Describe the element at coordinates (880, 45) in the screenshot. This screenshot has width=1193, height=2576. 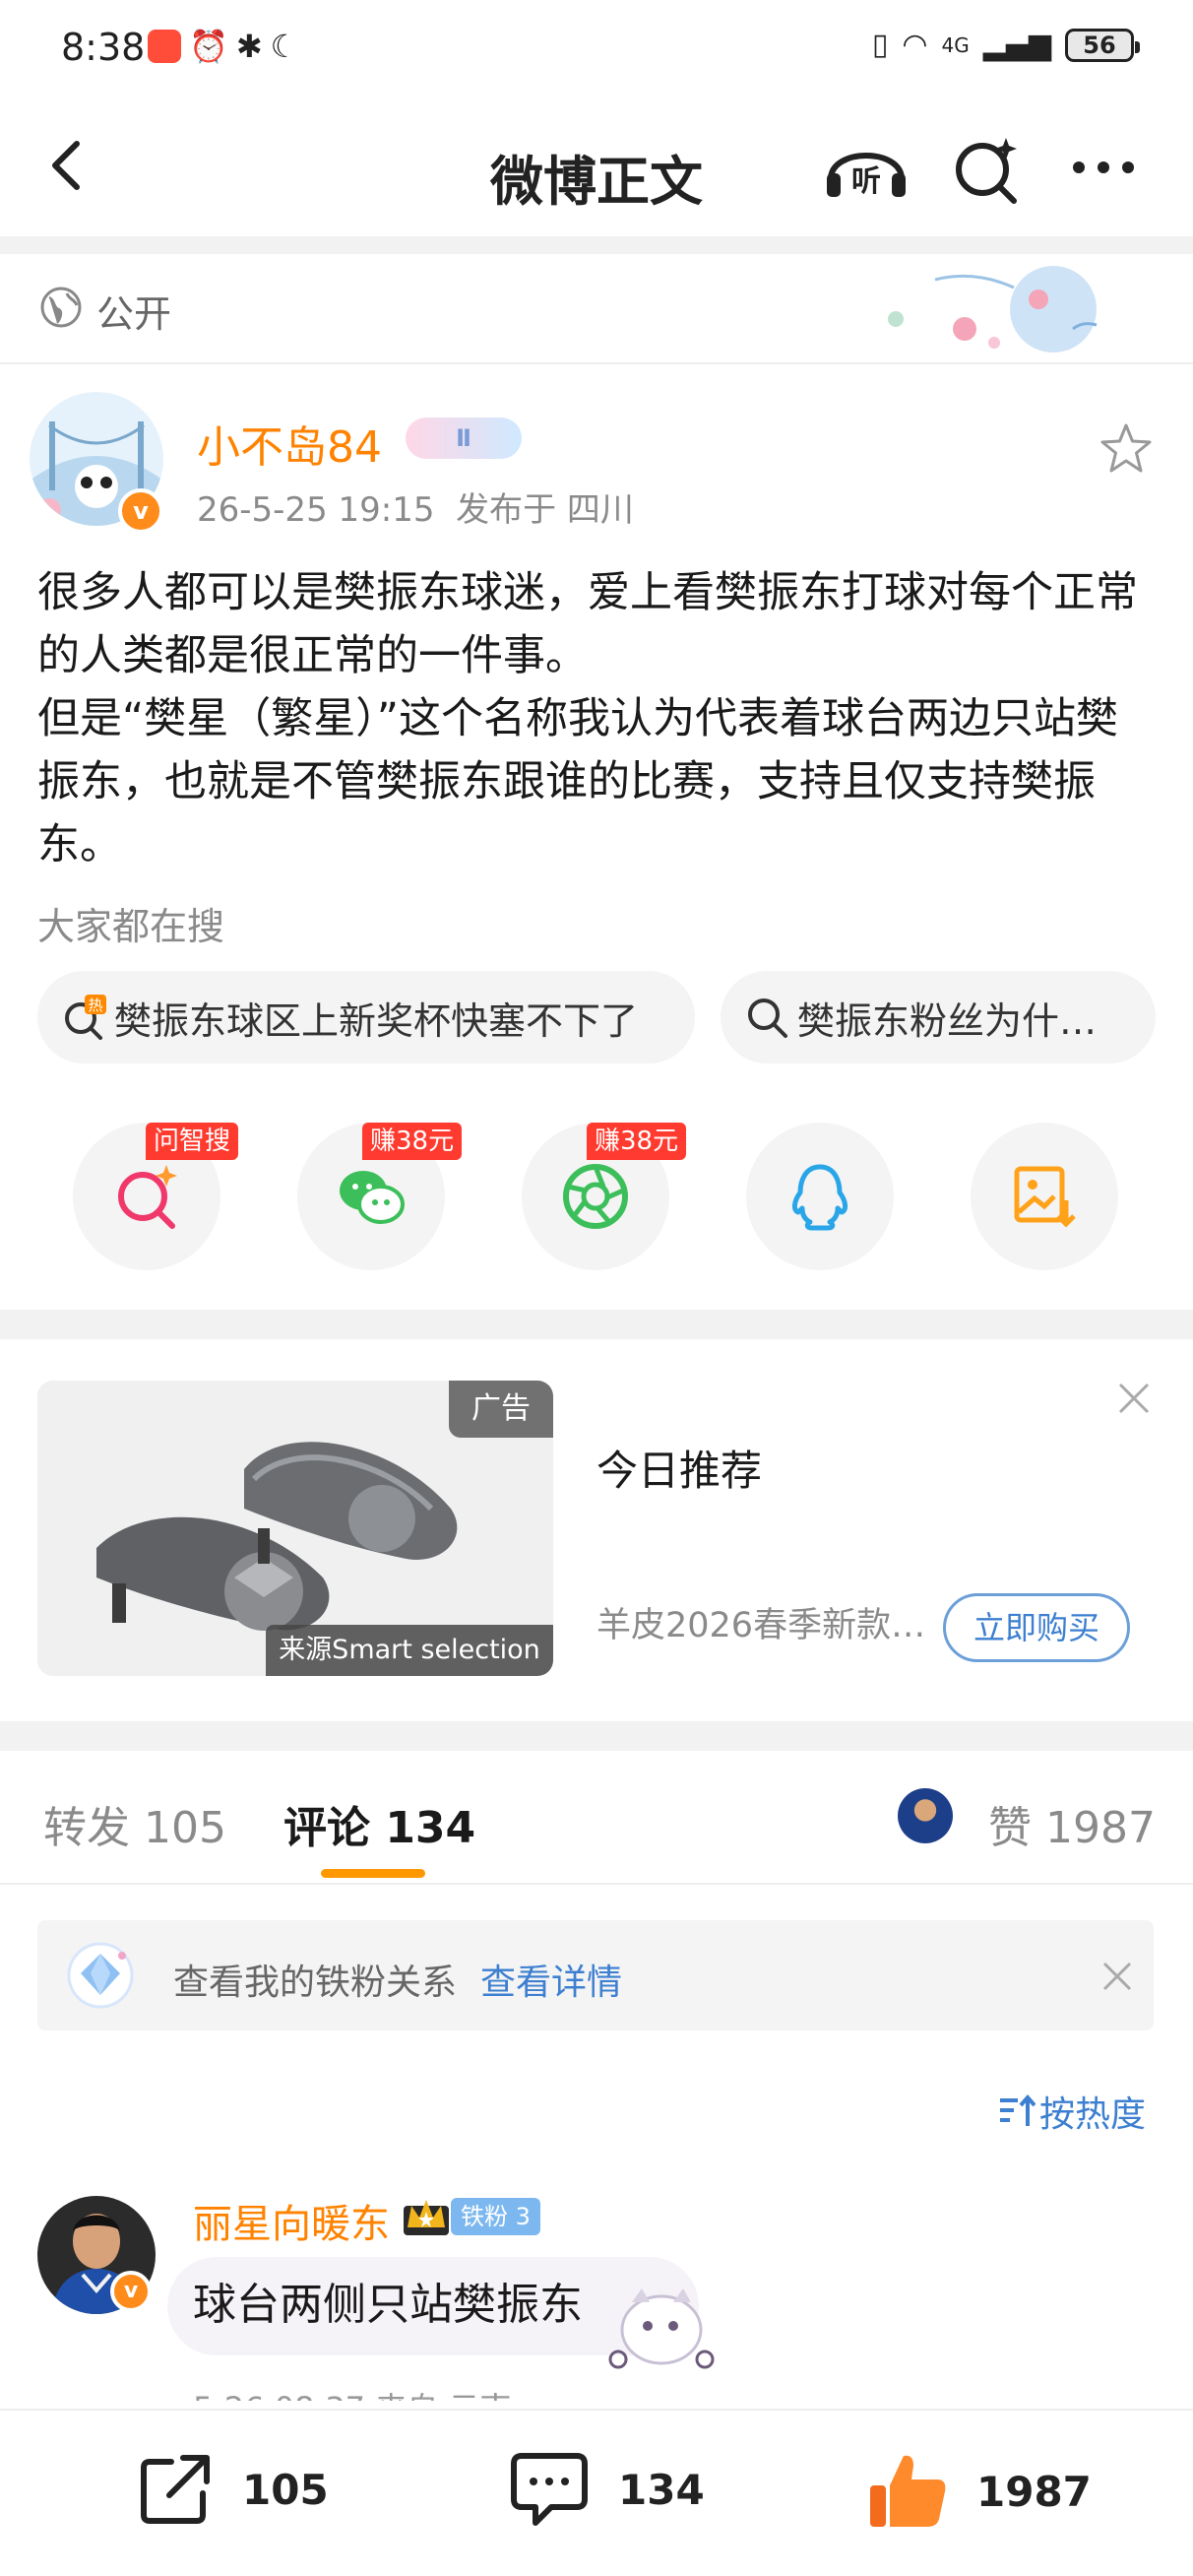
I see `vibrate-icon: ▯` at that location.